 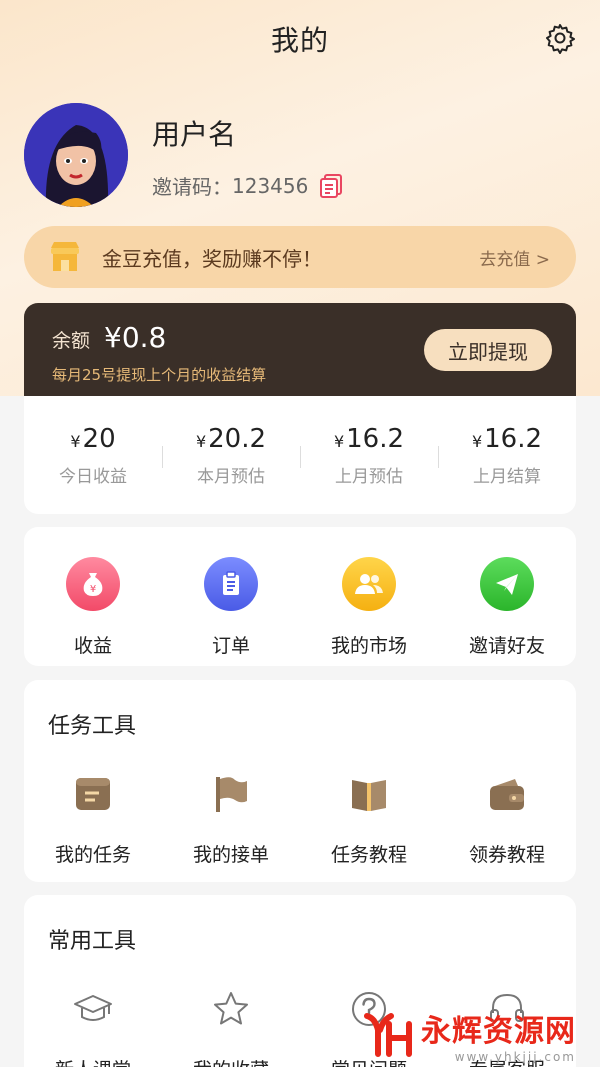 I want to click on money-bag-icon: ¥, so click(x=93, y=584).